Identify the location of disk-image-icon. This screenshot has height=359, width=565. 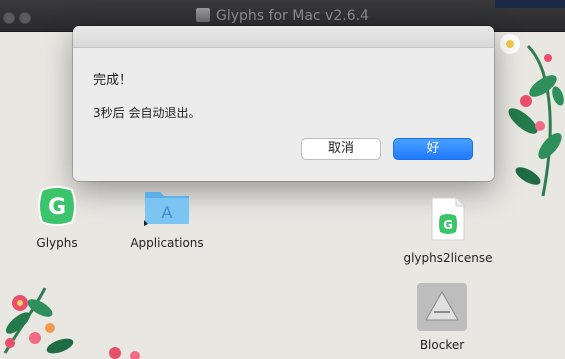
(203, 15).